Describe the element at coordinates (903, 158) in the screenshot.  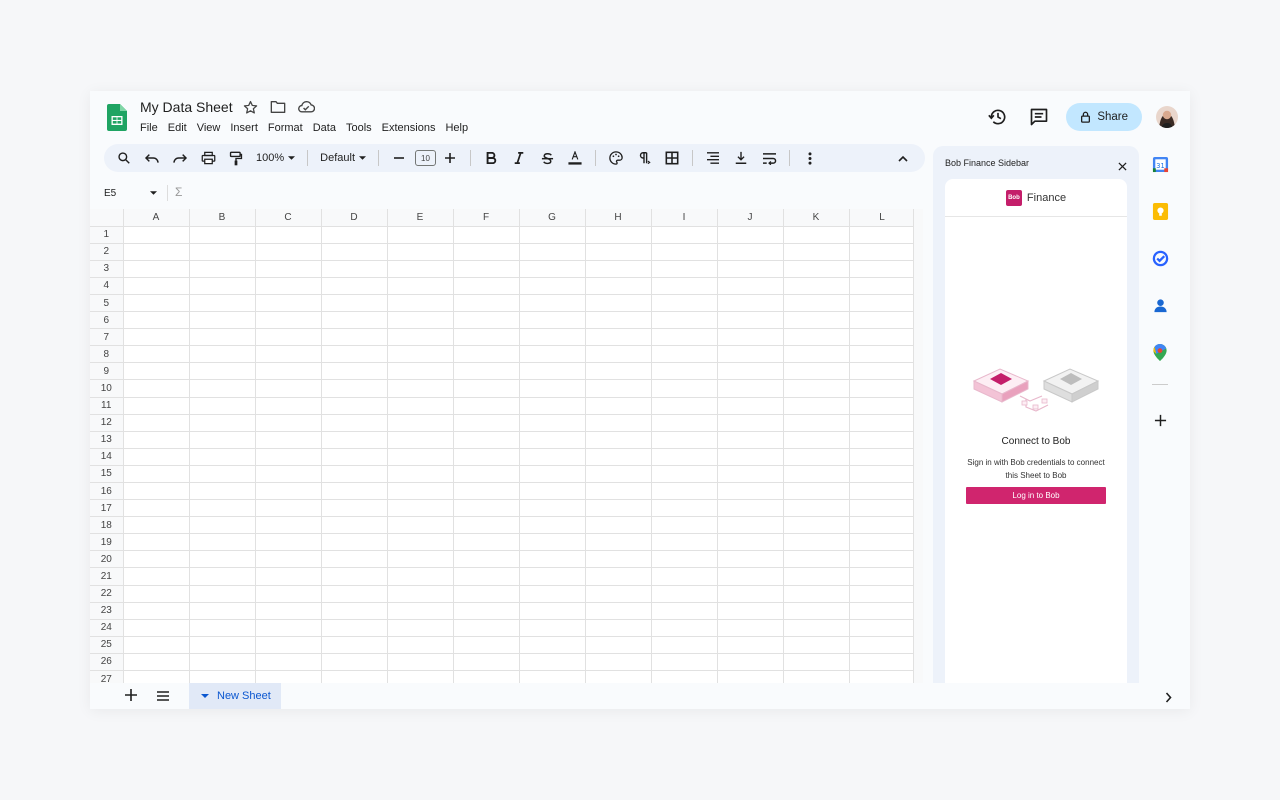
I see `collapse-menus-icon` at that location.